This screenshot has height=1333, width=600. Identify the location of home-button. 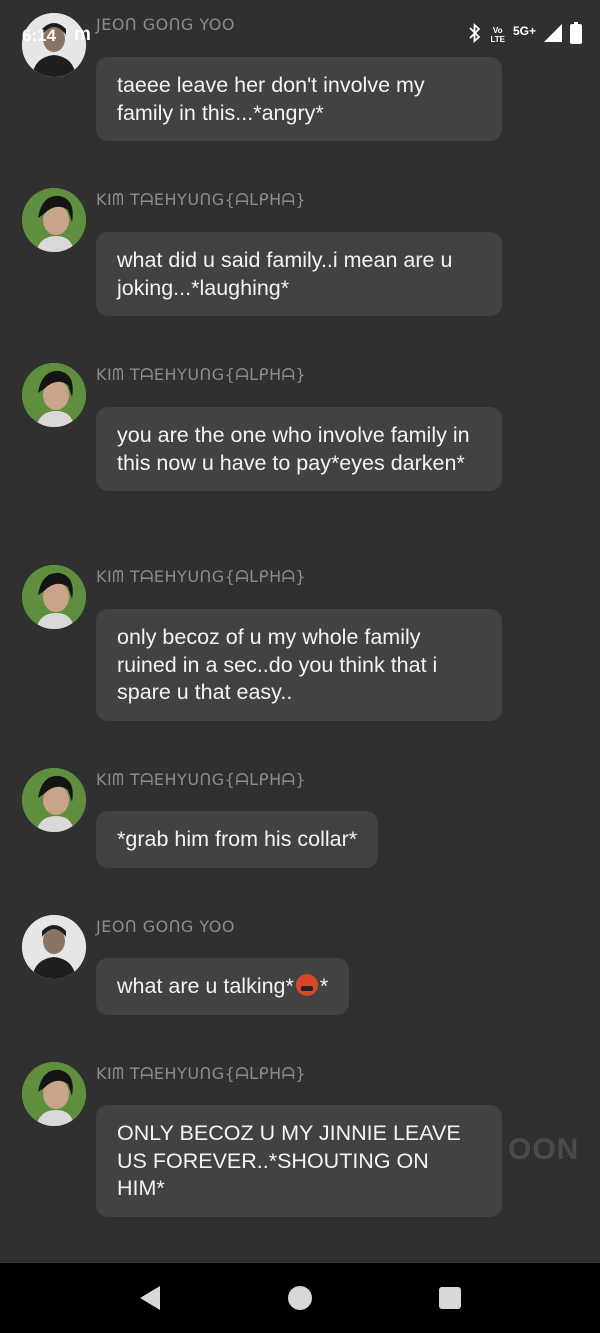
(300, 1298).